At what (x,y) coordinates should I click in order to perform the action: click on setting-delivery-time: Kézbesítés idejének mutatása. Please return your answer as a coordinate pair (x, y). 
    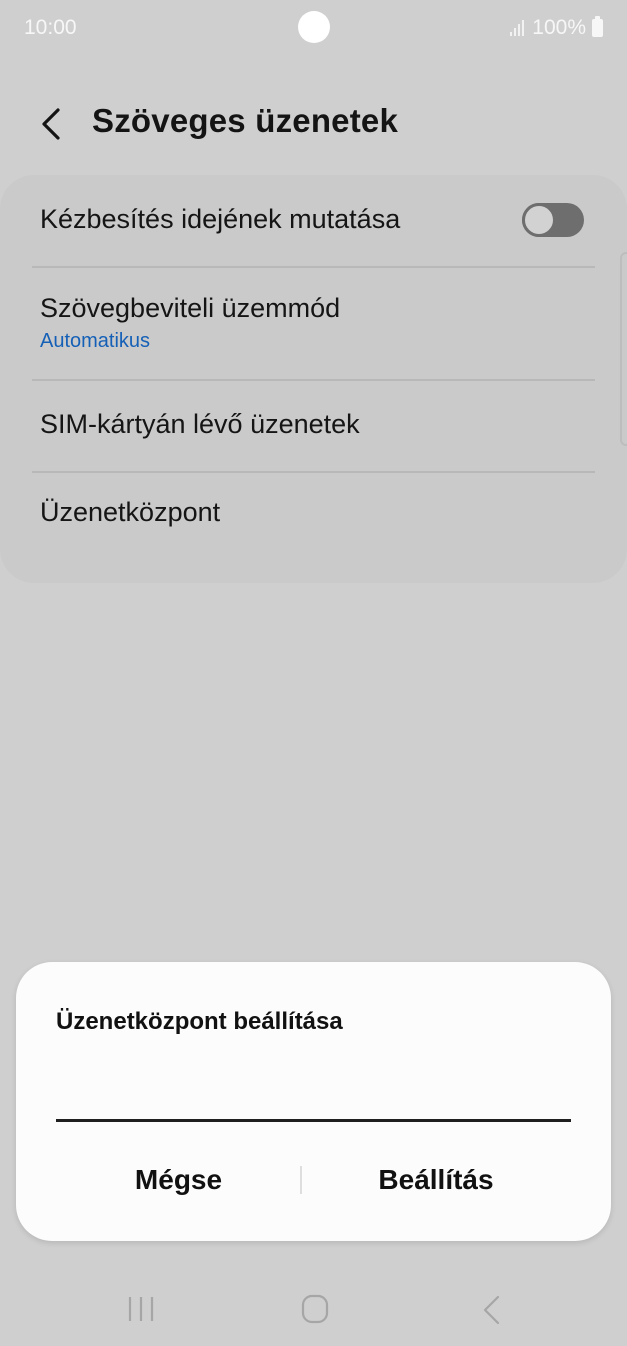
    Looking at the image, I should click on (318, 219).